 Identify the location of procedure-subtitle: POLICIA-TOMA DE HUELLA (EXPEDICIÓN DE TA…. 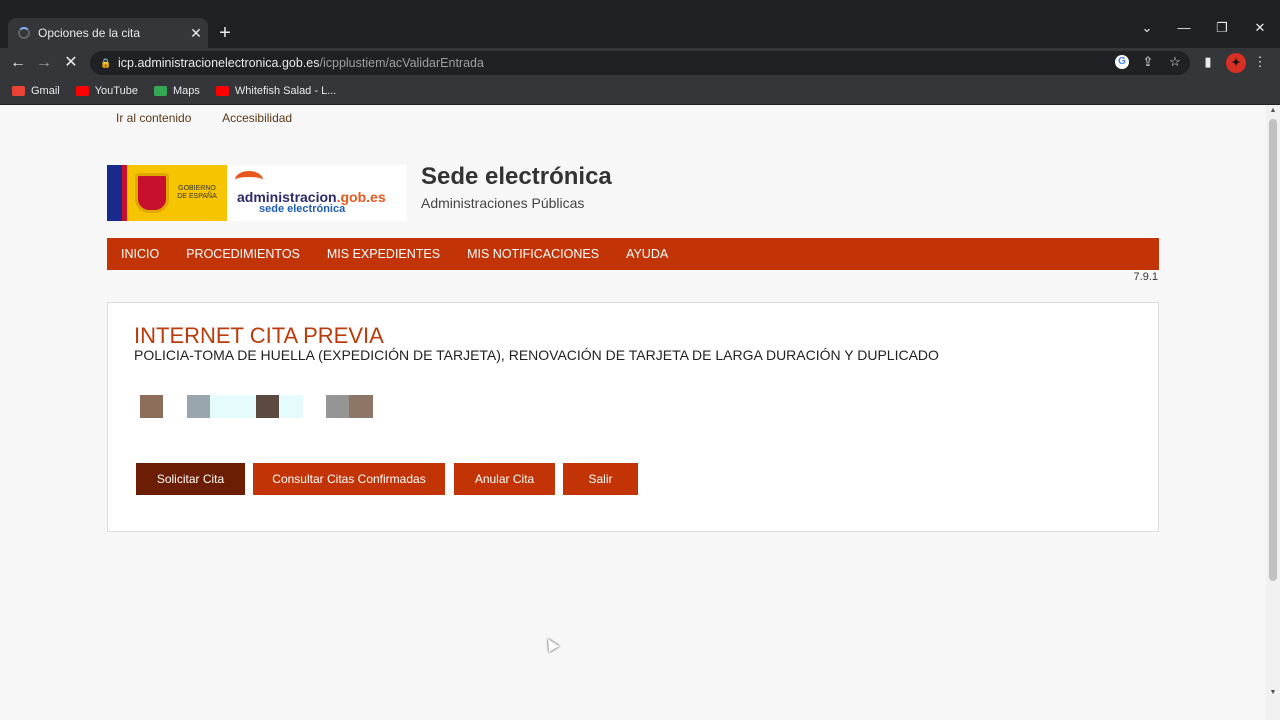
(536, 355).